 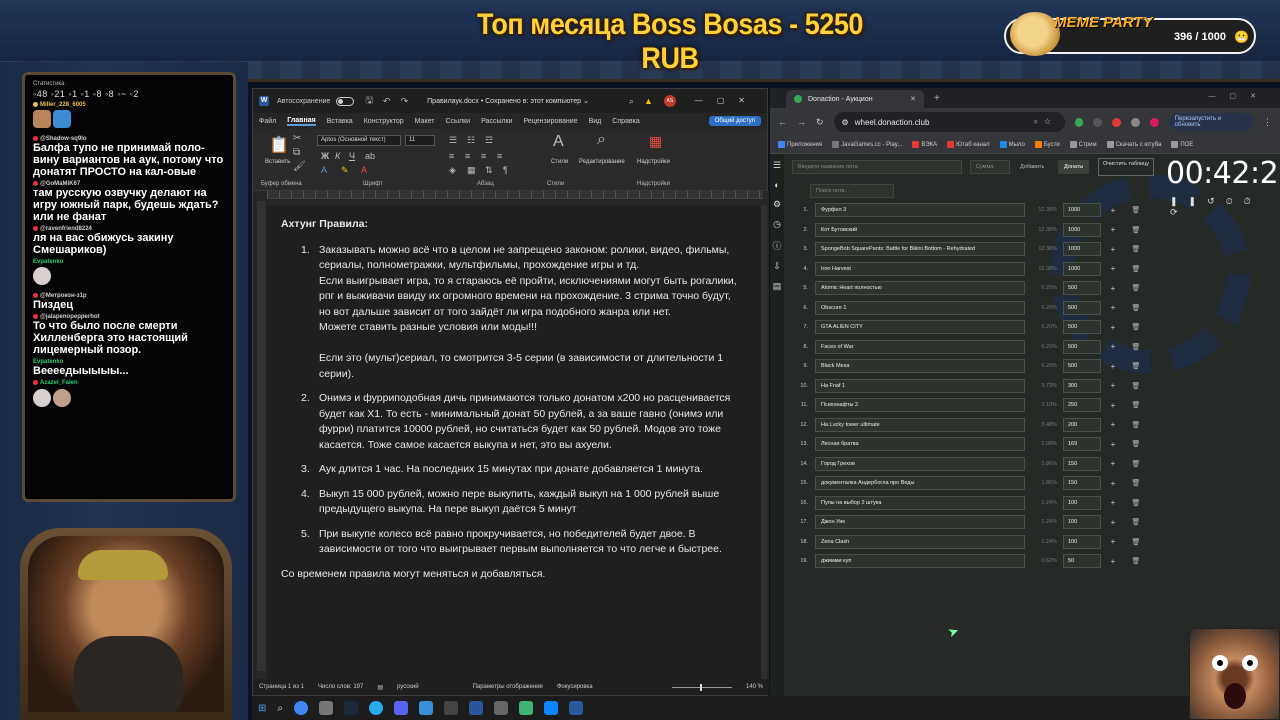 What do you see at coordinates (489, 170) in the screenshot?
I see `sort-icon: ⇅` at bounding box center [489, 170].